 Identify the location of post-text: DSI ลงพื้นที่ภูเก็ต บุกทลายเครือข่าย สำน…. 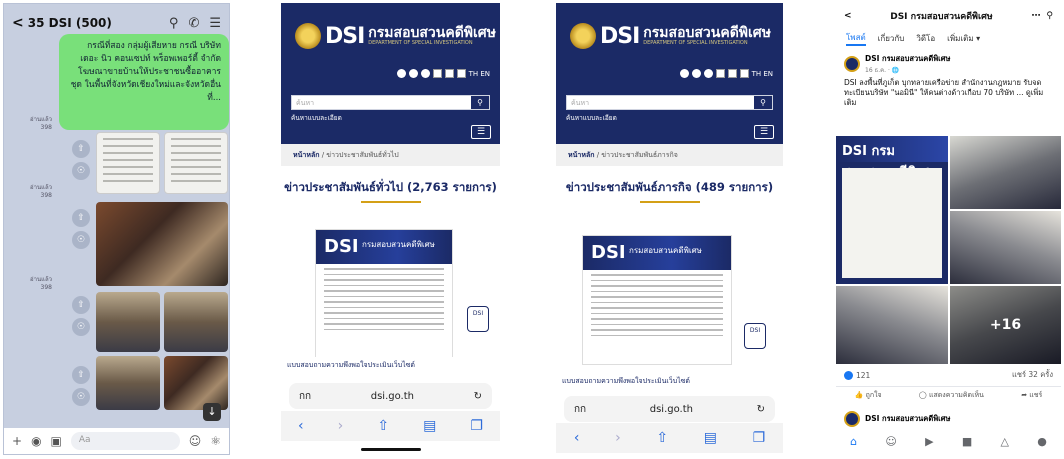
(948, 93).